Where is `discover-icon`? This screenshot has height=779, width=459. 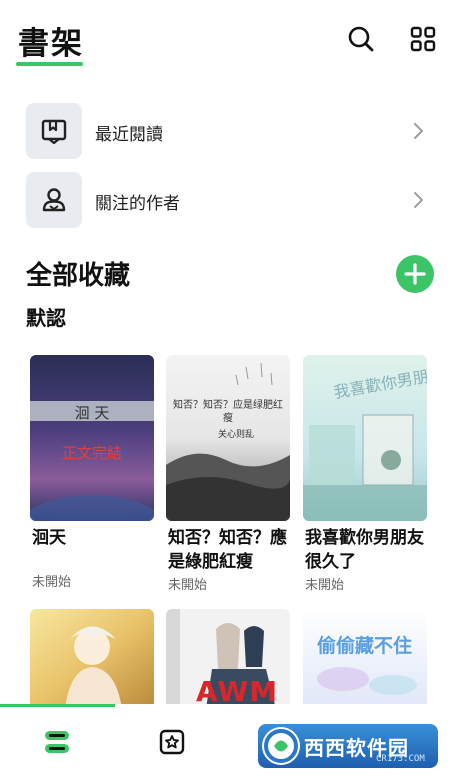 discover-icon is located at coordinates (172, 742).